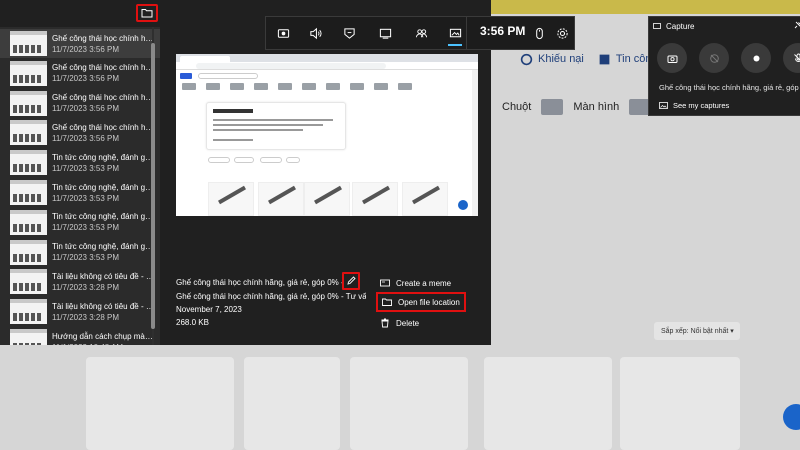 The image size is (800, 450). I want to click on edit-title-button, so click(351, 281).